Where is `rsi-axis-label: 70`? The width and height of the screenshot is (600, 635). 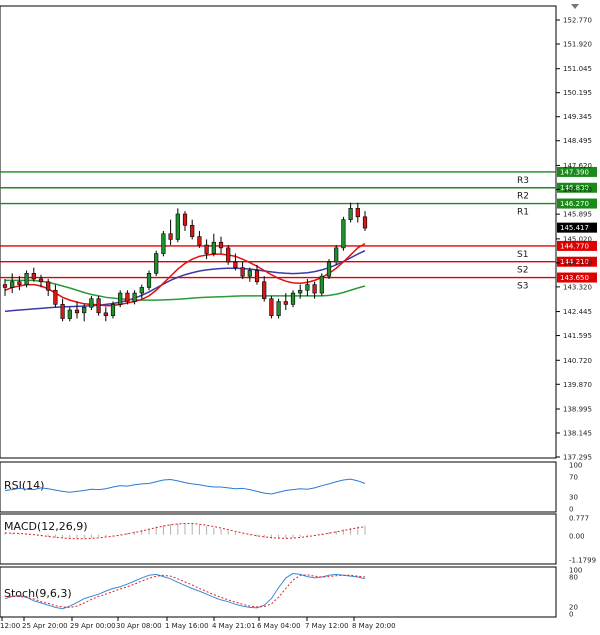
rsi-axis-label: 70 is located at coordinates (573, 478).